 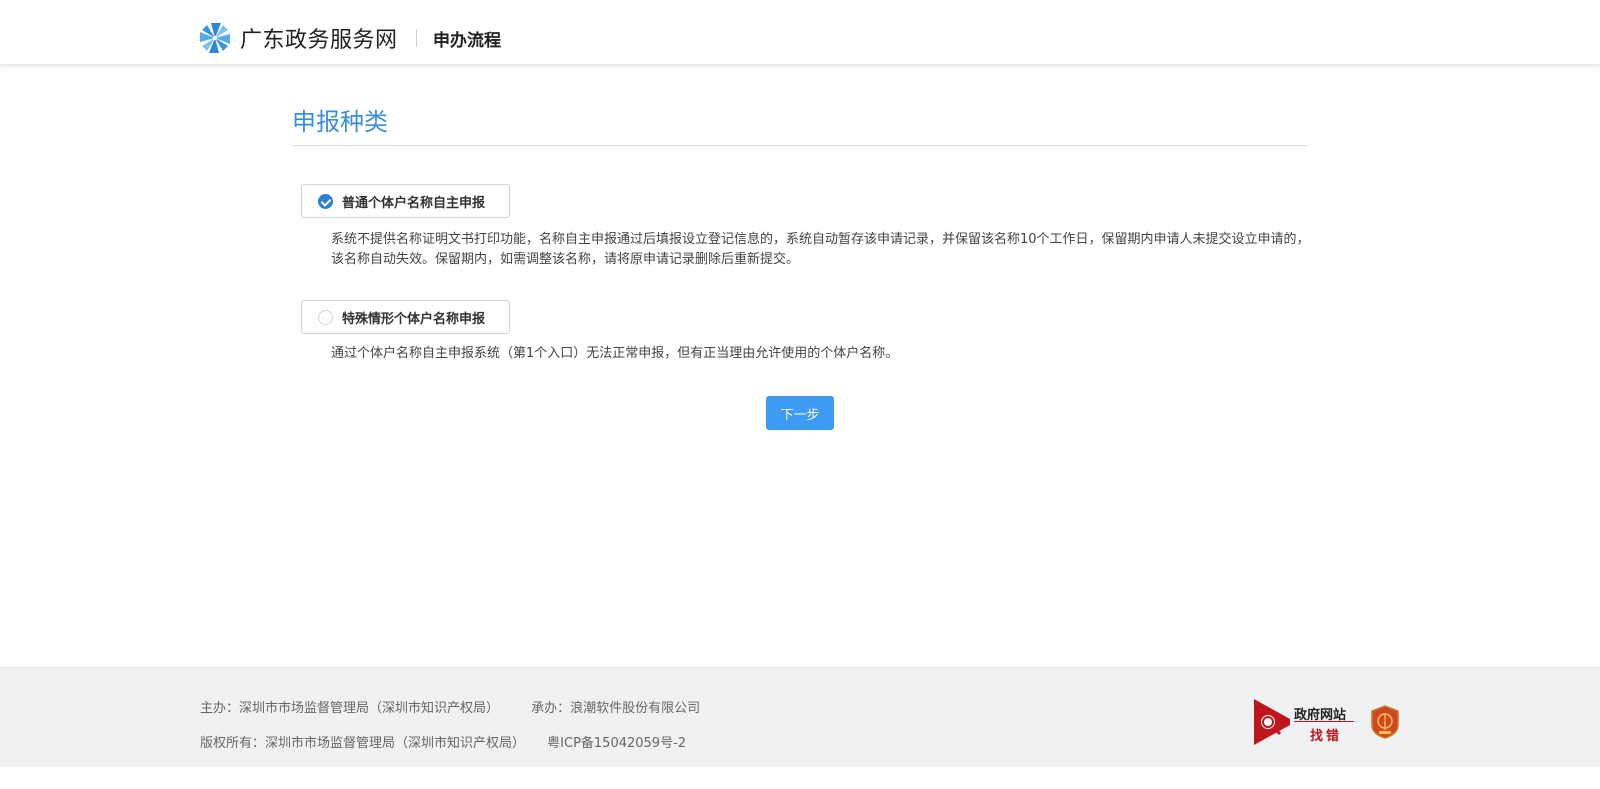 I want to click on page-name: 申办流程, so click(x=467, y=40).